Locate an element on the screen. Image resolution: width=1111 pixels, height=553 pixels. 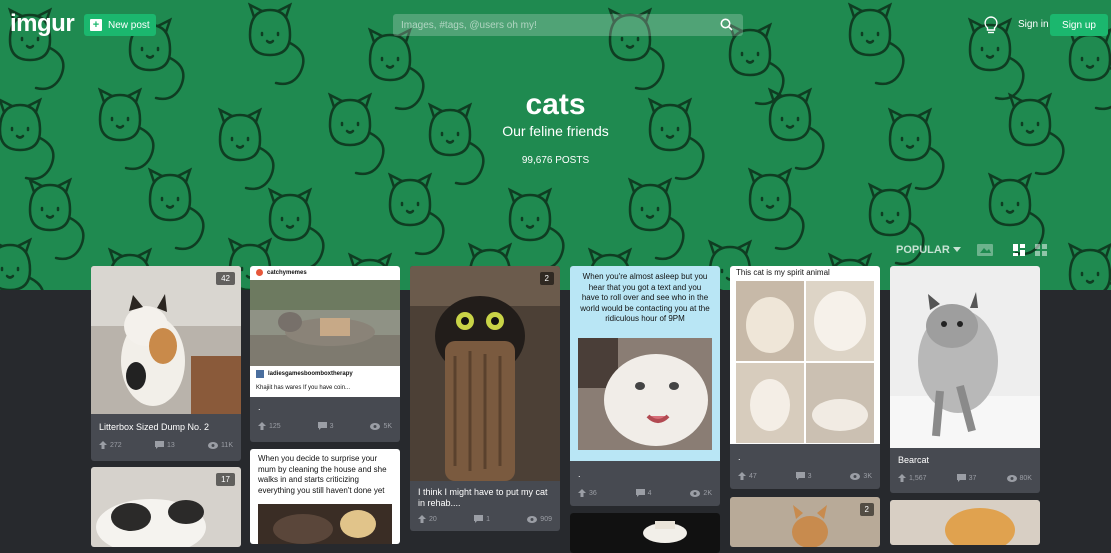
upvote-count: 125 is located at coordinates (275, 426).